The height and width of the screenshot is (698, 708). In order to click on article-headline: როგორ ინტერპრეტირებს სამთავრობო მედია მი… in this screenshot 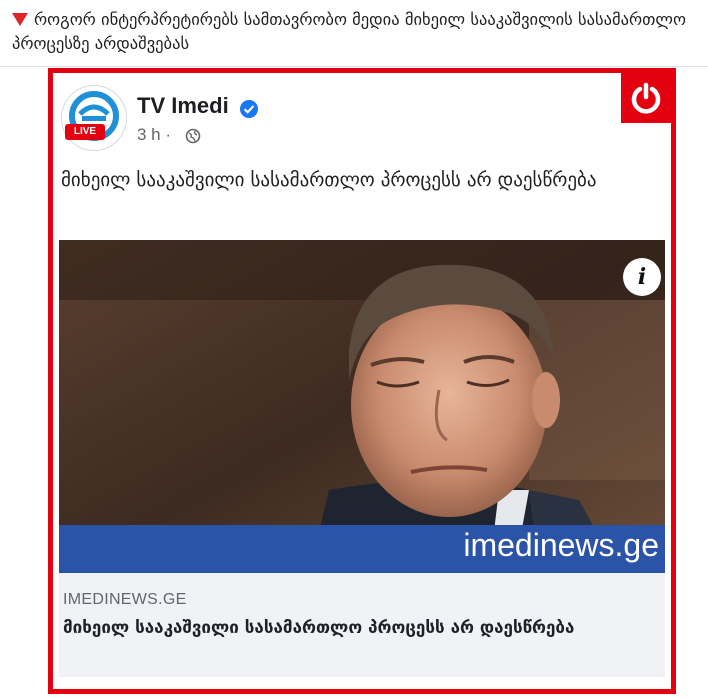, I will do `click(354, 32)`.